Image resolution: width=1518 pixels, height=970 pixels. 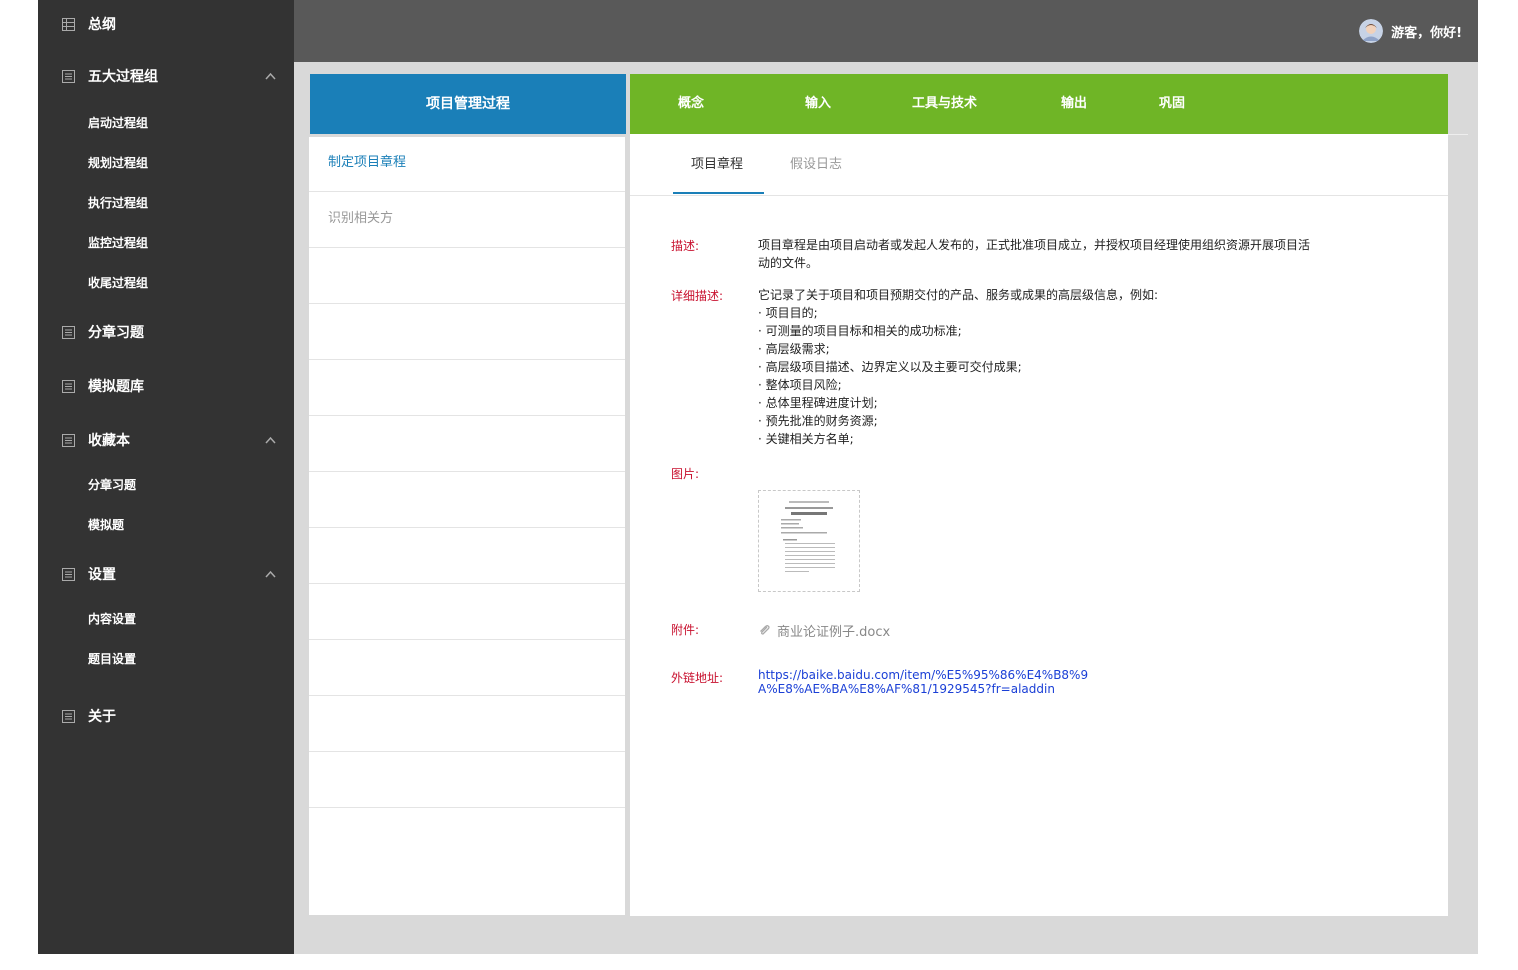 I want to click on process-item-develop-charter: 制定项目章程, so click(x=467, y=164).